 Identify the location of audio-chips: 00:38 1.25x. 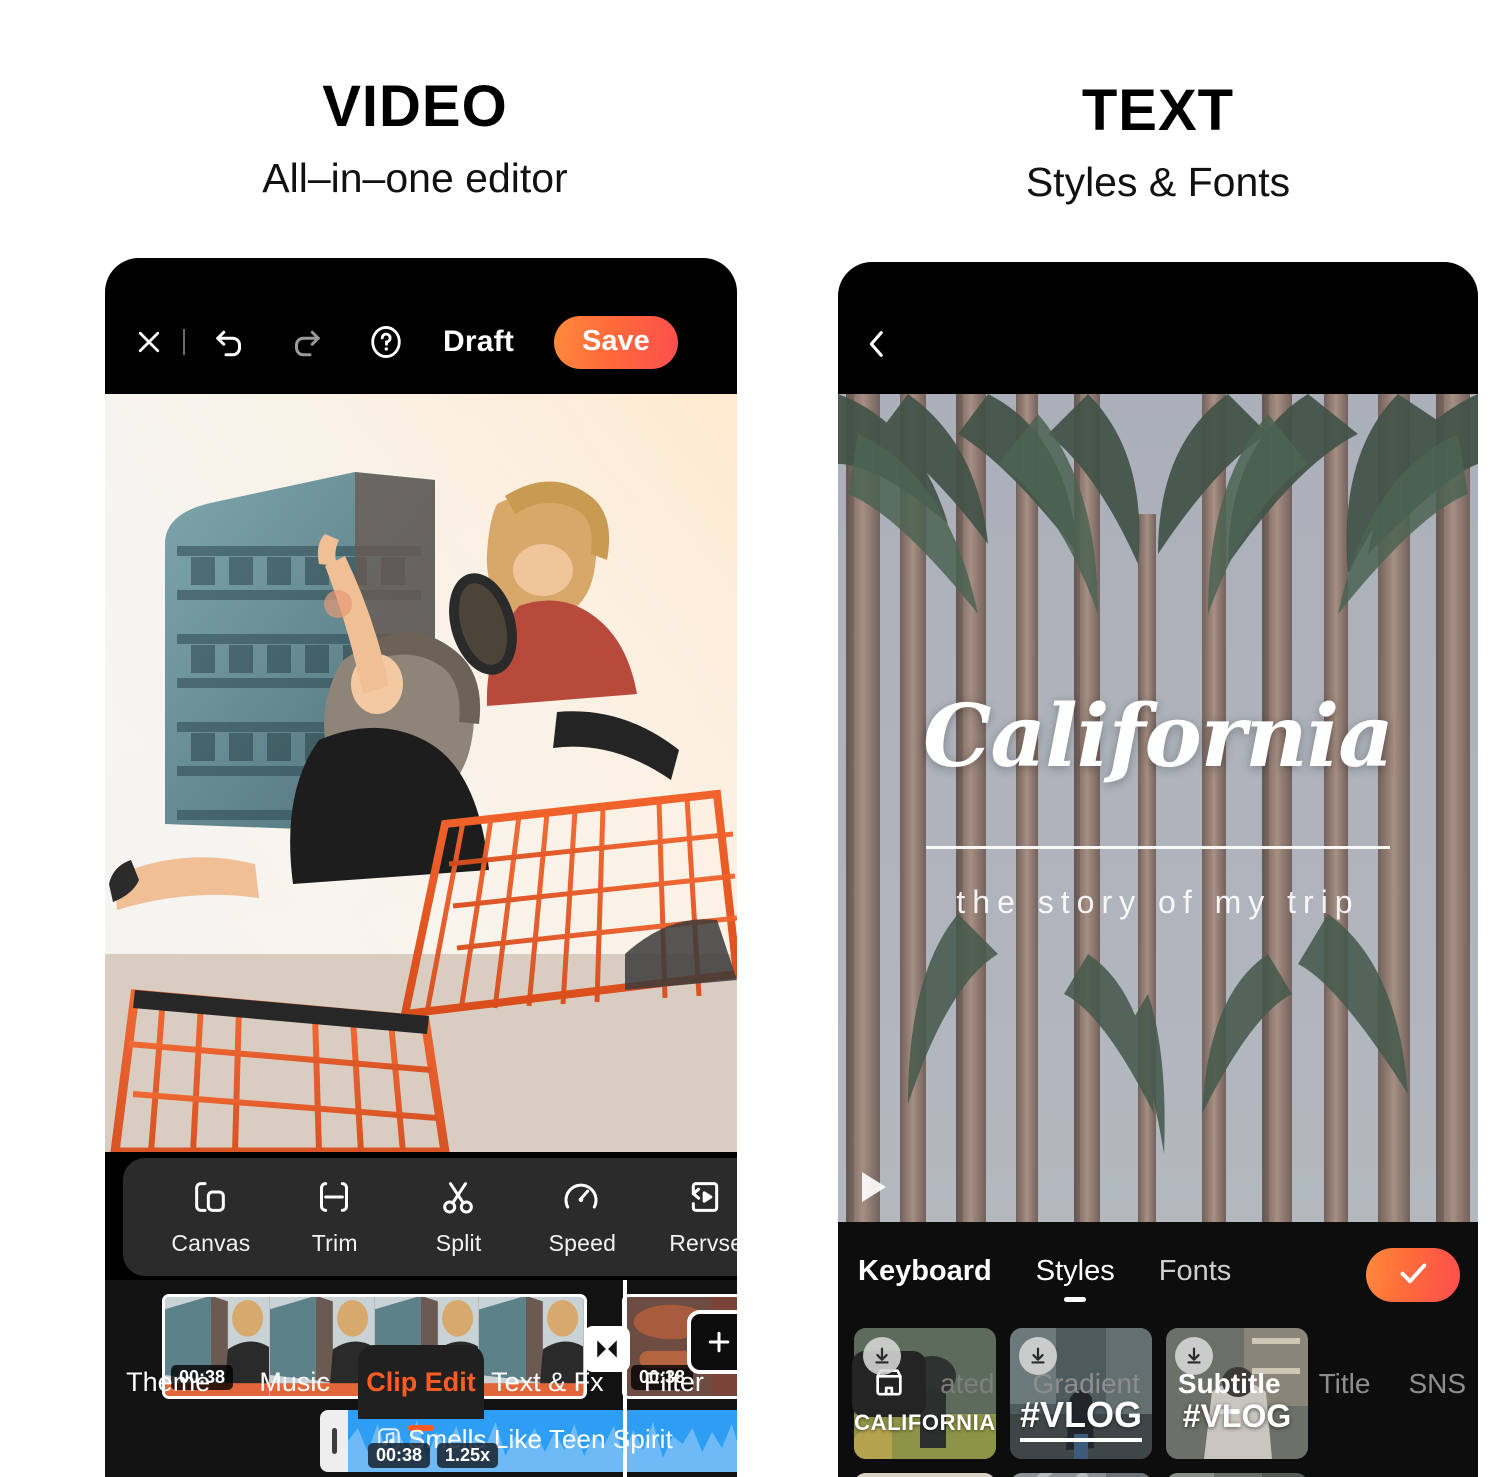
(433, 1455).